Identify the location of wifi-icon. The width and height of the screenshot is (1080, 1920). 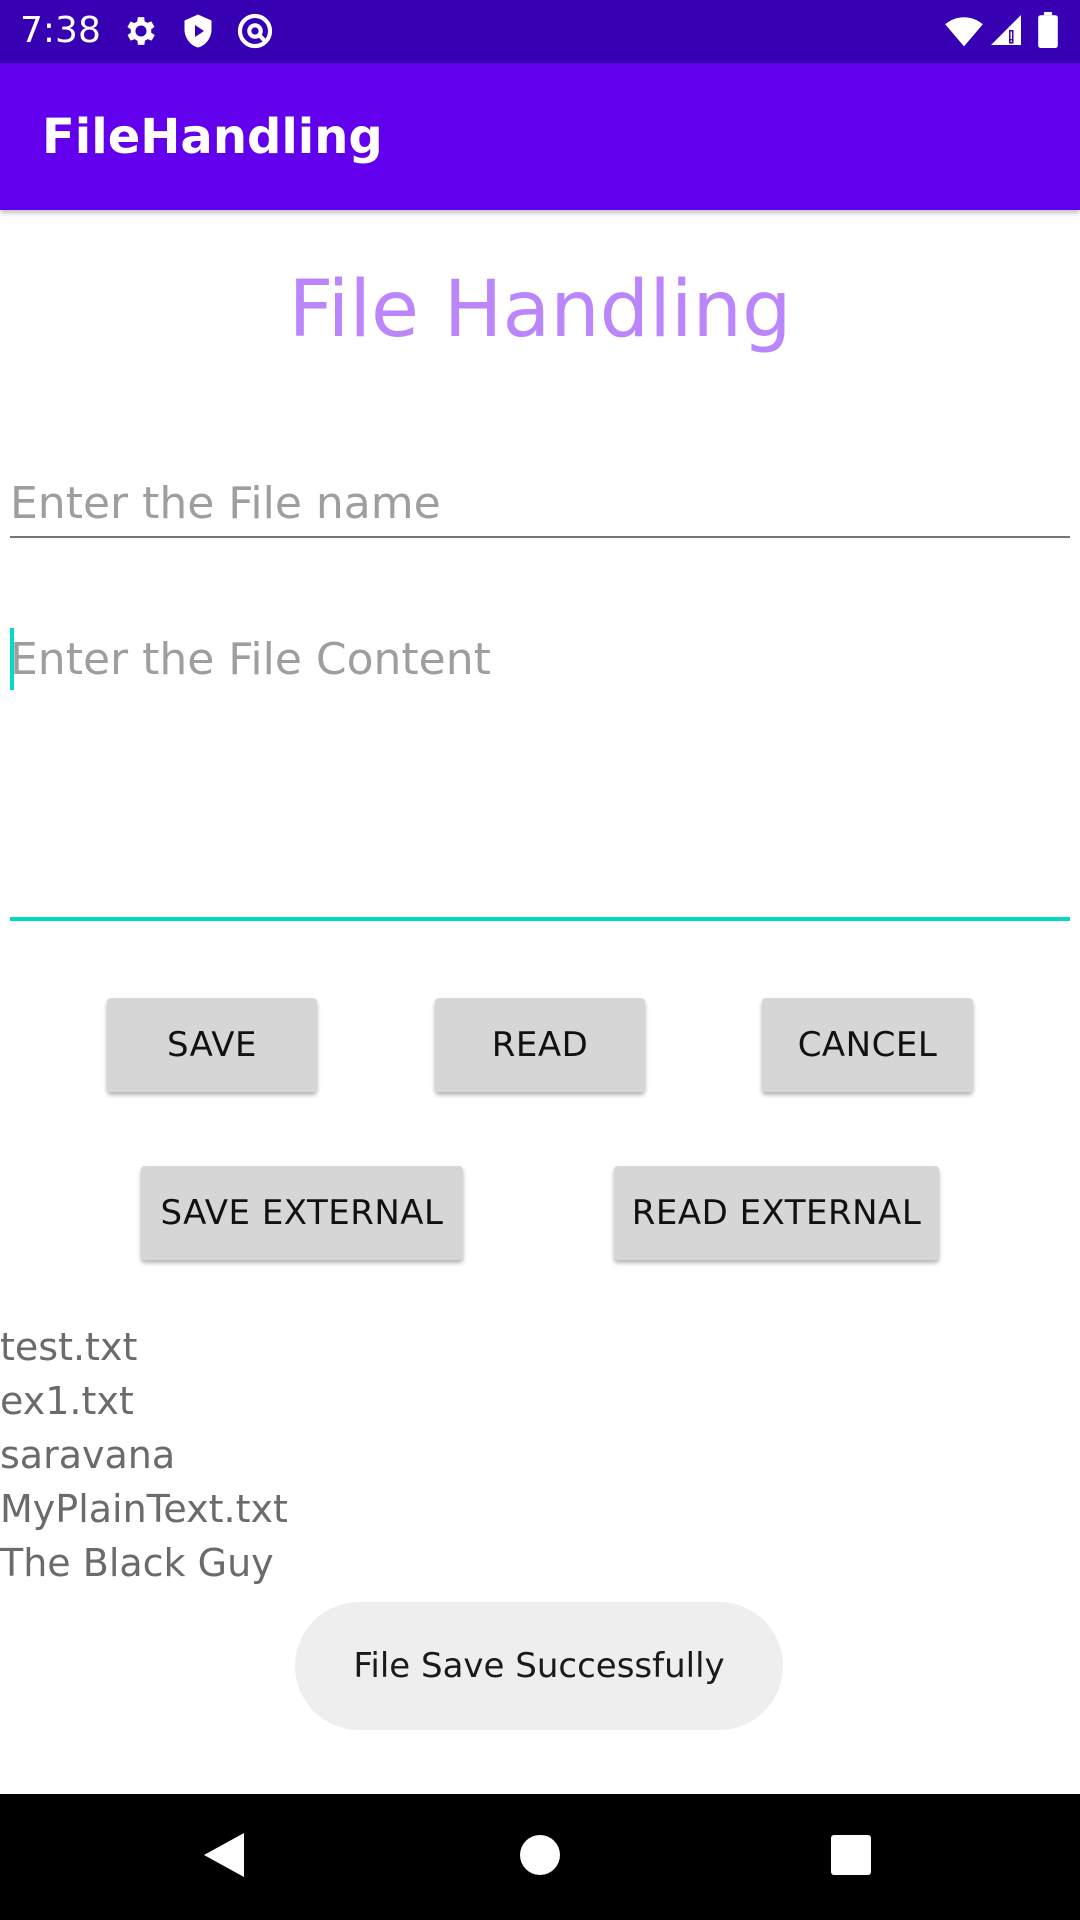
(964, 32).